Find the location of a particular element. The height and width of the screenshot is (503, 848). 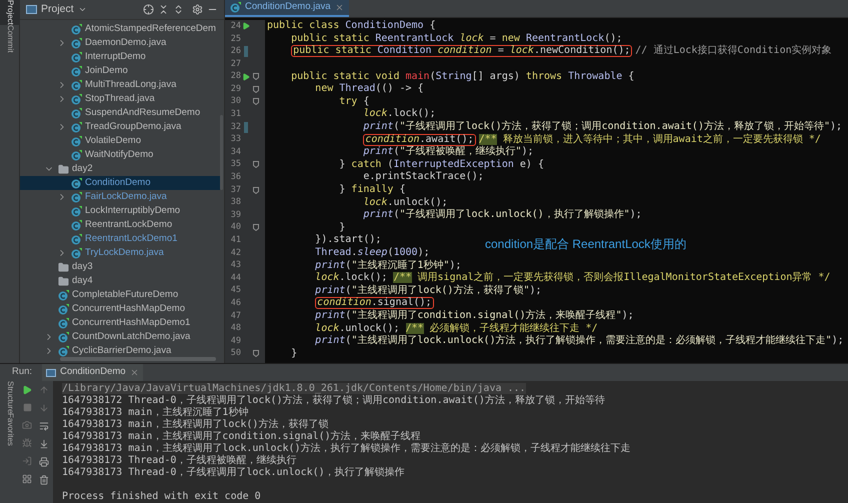

line-number: 45 is located at coordinates (235, 291).